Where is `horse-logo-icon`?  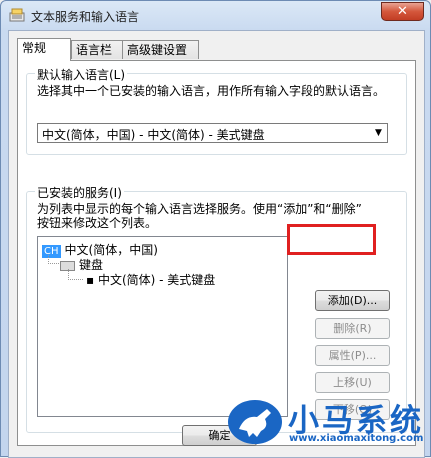 horse-logo-icon is located at coordinates (255, 422).